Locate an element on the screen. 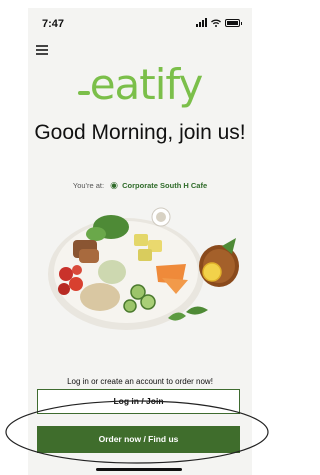 Image resolution: width=320 pixels, height=475 pixels. location-prefix: You're at: is located at coordinates (88, 185).